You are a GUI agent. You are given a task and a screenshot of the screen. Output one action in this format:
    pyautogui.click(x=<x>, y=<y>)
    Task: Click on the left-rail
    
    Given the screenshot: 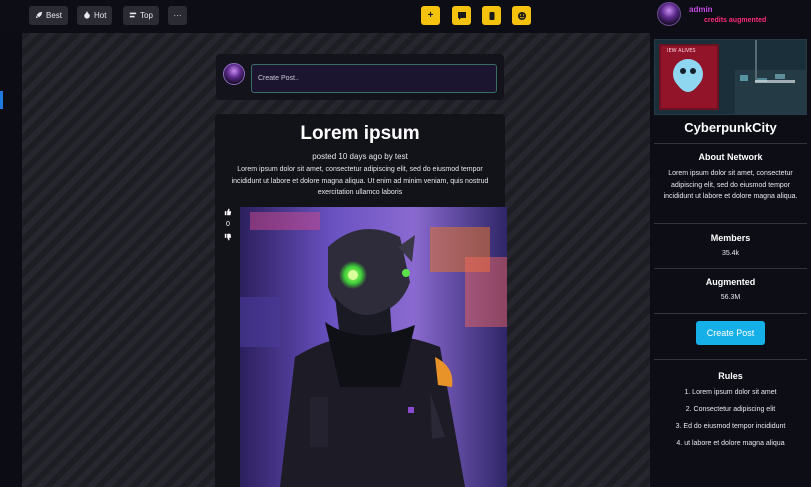 What is the action you would take?
    pyautogui.click(x=11, y=260)
    